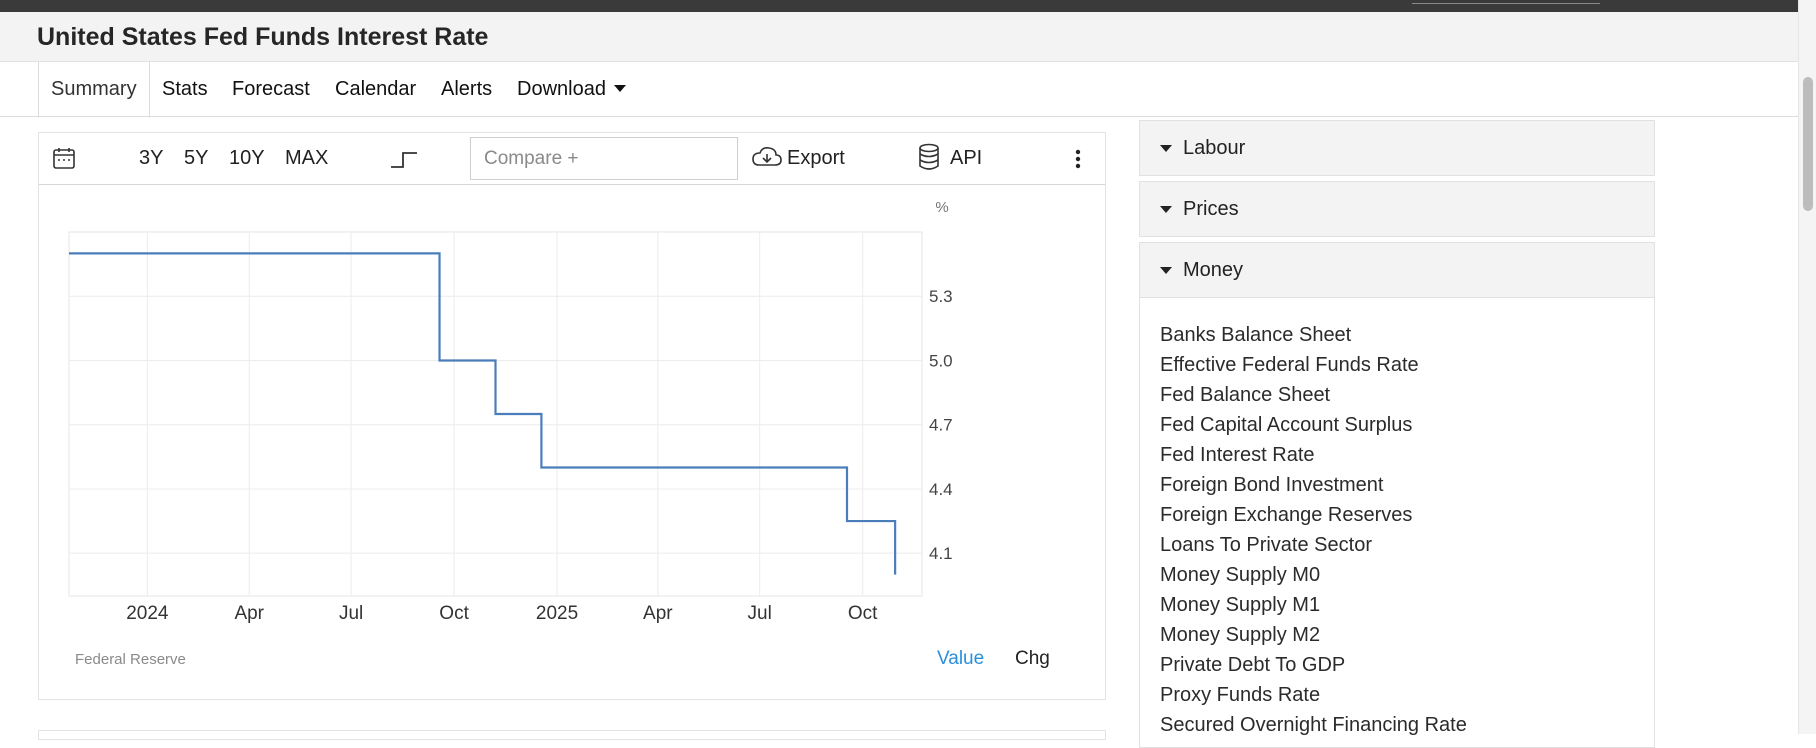  What do you see at coordinates (1213, 270) in the screenshot?
I see `accordion-label: Money` at bounding box center [1213, 270].